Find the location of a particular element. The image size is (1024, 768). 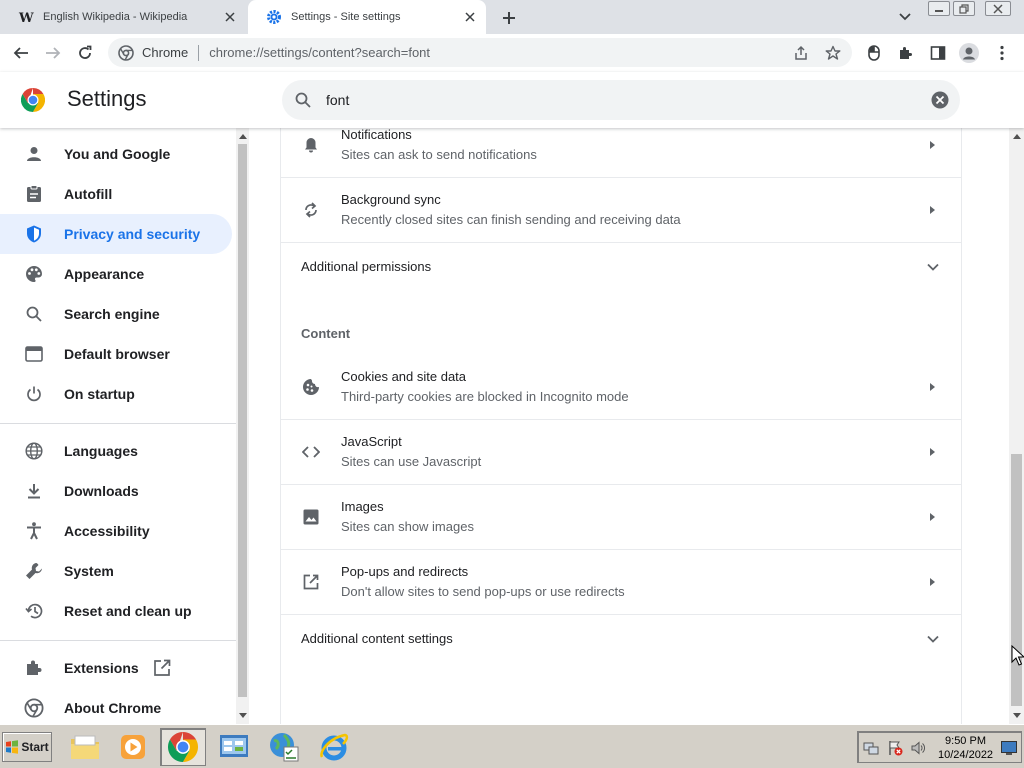

tab-title: Settings - Site settings is located at coordinates (346, 17).